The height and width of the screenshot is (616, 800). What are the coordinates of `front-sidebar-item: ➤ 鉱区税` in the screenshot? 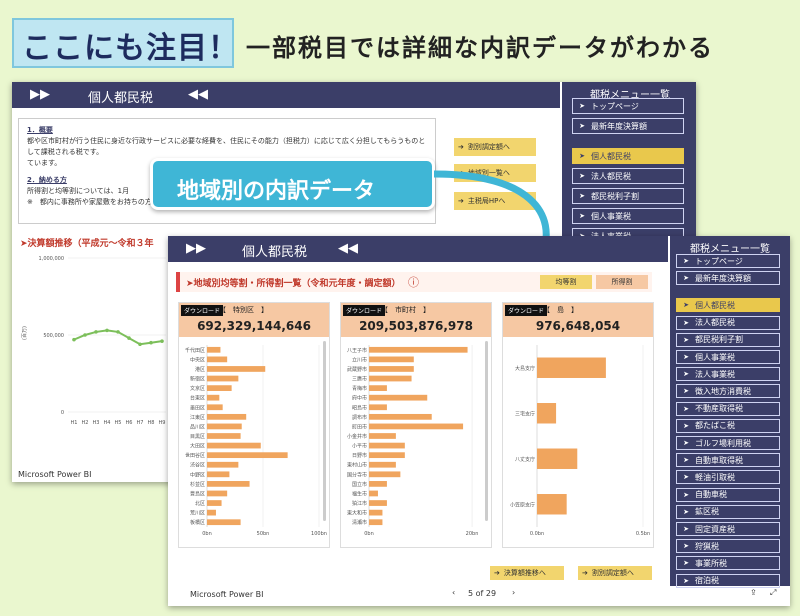 It's located at (728, 511).